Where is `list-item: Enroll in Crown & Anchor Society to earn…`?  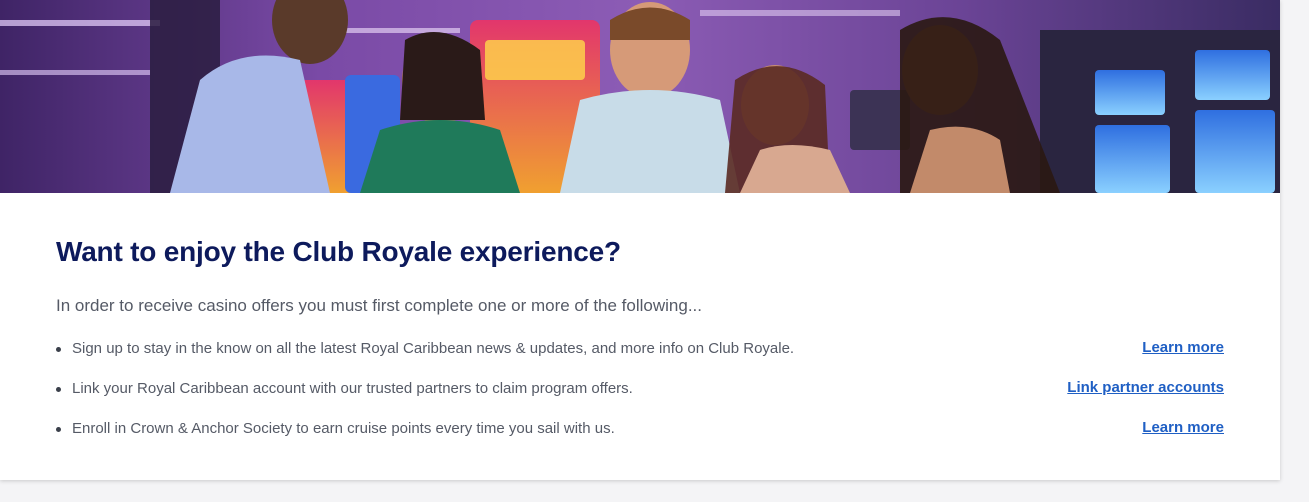
list-item: Enroll in Crown & Anchor Society to earn… is located at coordinates (640, 439).